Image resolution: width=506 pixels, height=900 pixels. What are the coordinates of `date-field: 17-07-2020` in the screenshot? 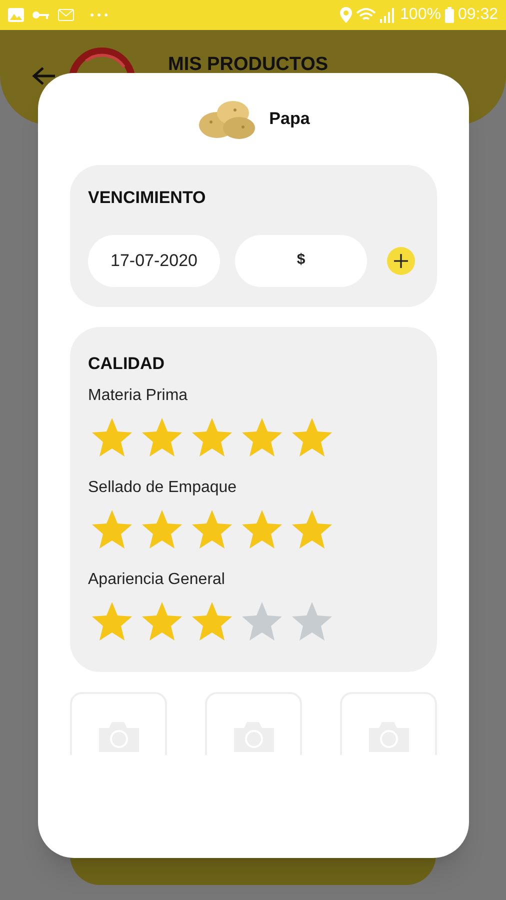 It's located at (154, 260).